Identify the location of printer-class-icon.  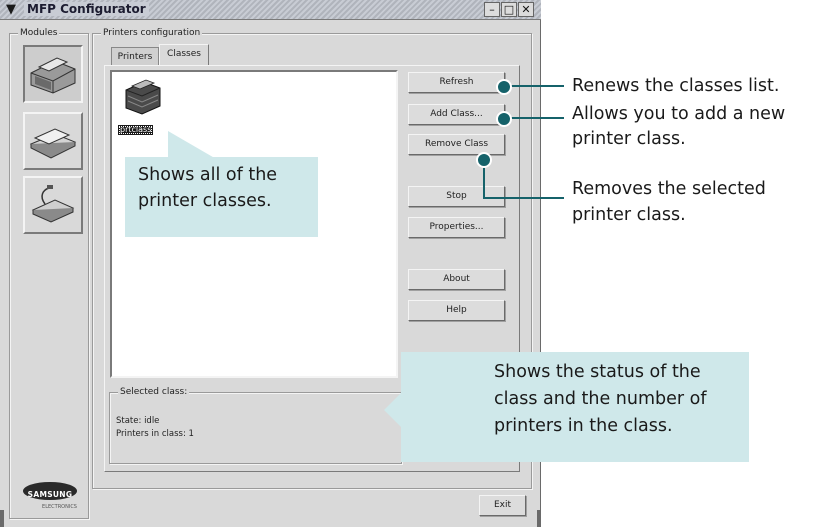
(143, 97).